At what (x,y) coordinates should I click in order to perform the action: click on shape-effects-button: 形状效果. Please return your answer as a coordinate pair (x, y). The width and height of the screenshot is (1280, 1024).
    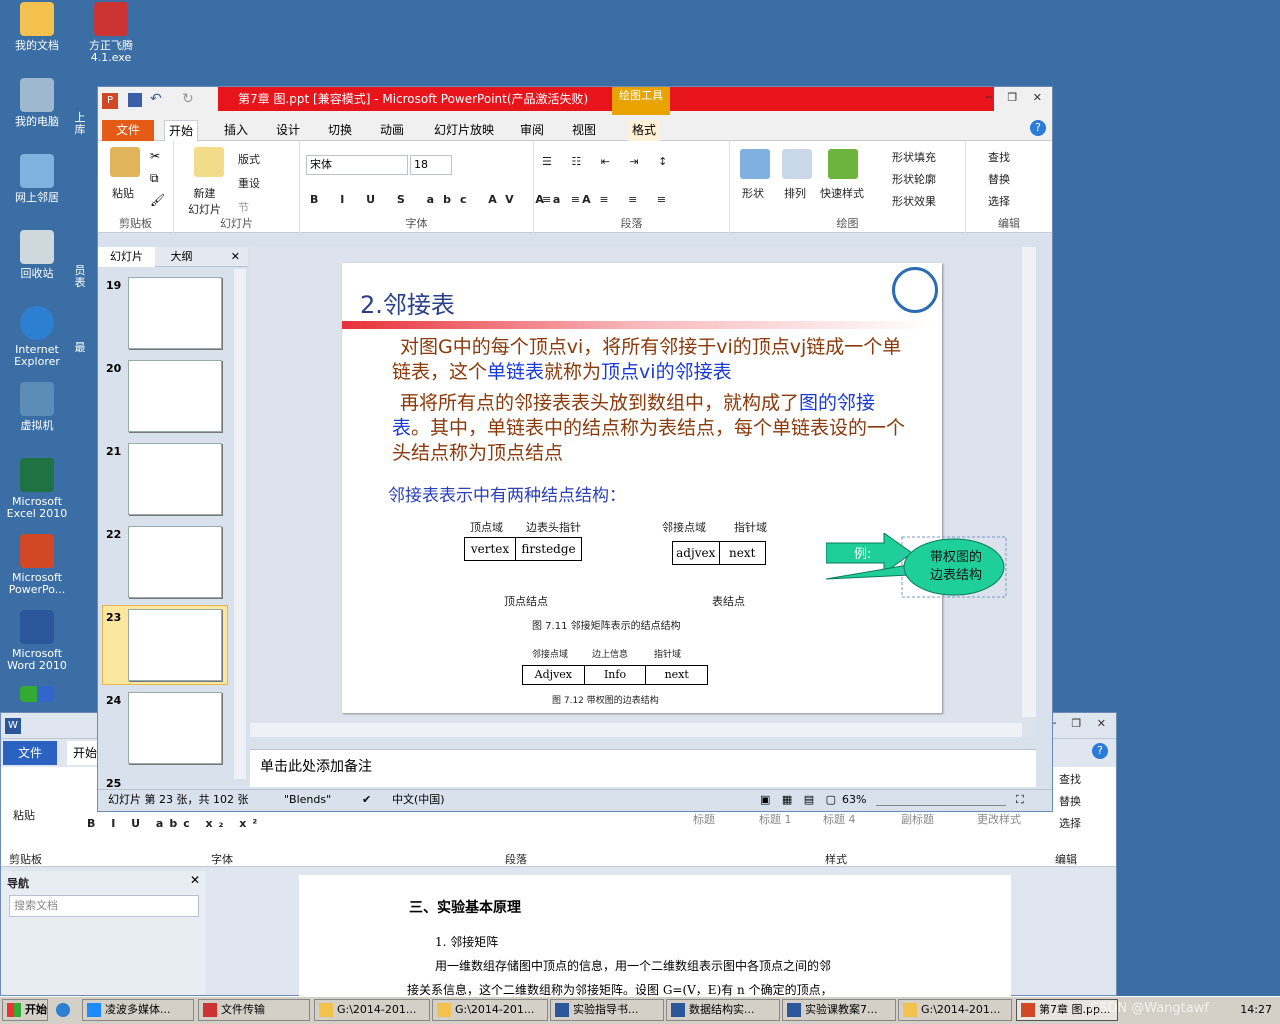
    Looking at the image, I should click on (914, 201).